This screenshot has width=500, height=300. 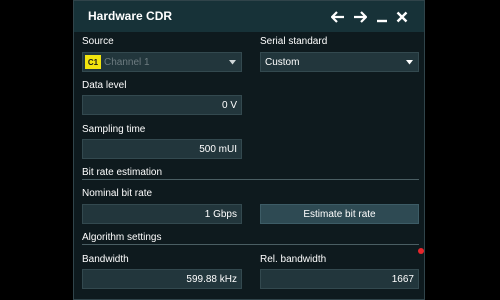 I want to click on sampling-time-value: 500 mUI, so click(x=218, y=149).